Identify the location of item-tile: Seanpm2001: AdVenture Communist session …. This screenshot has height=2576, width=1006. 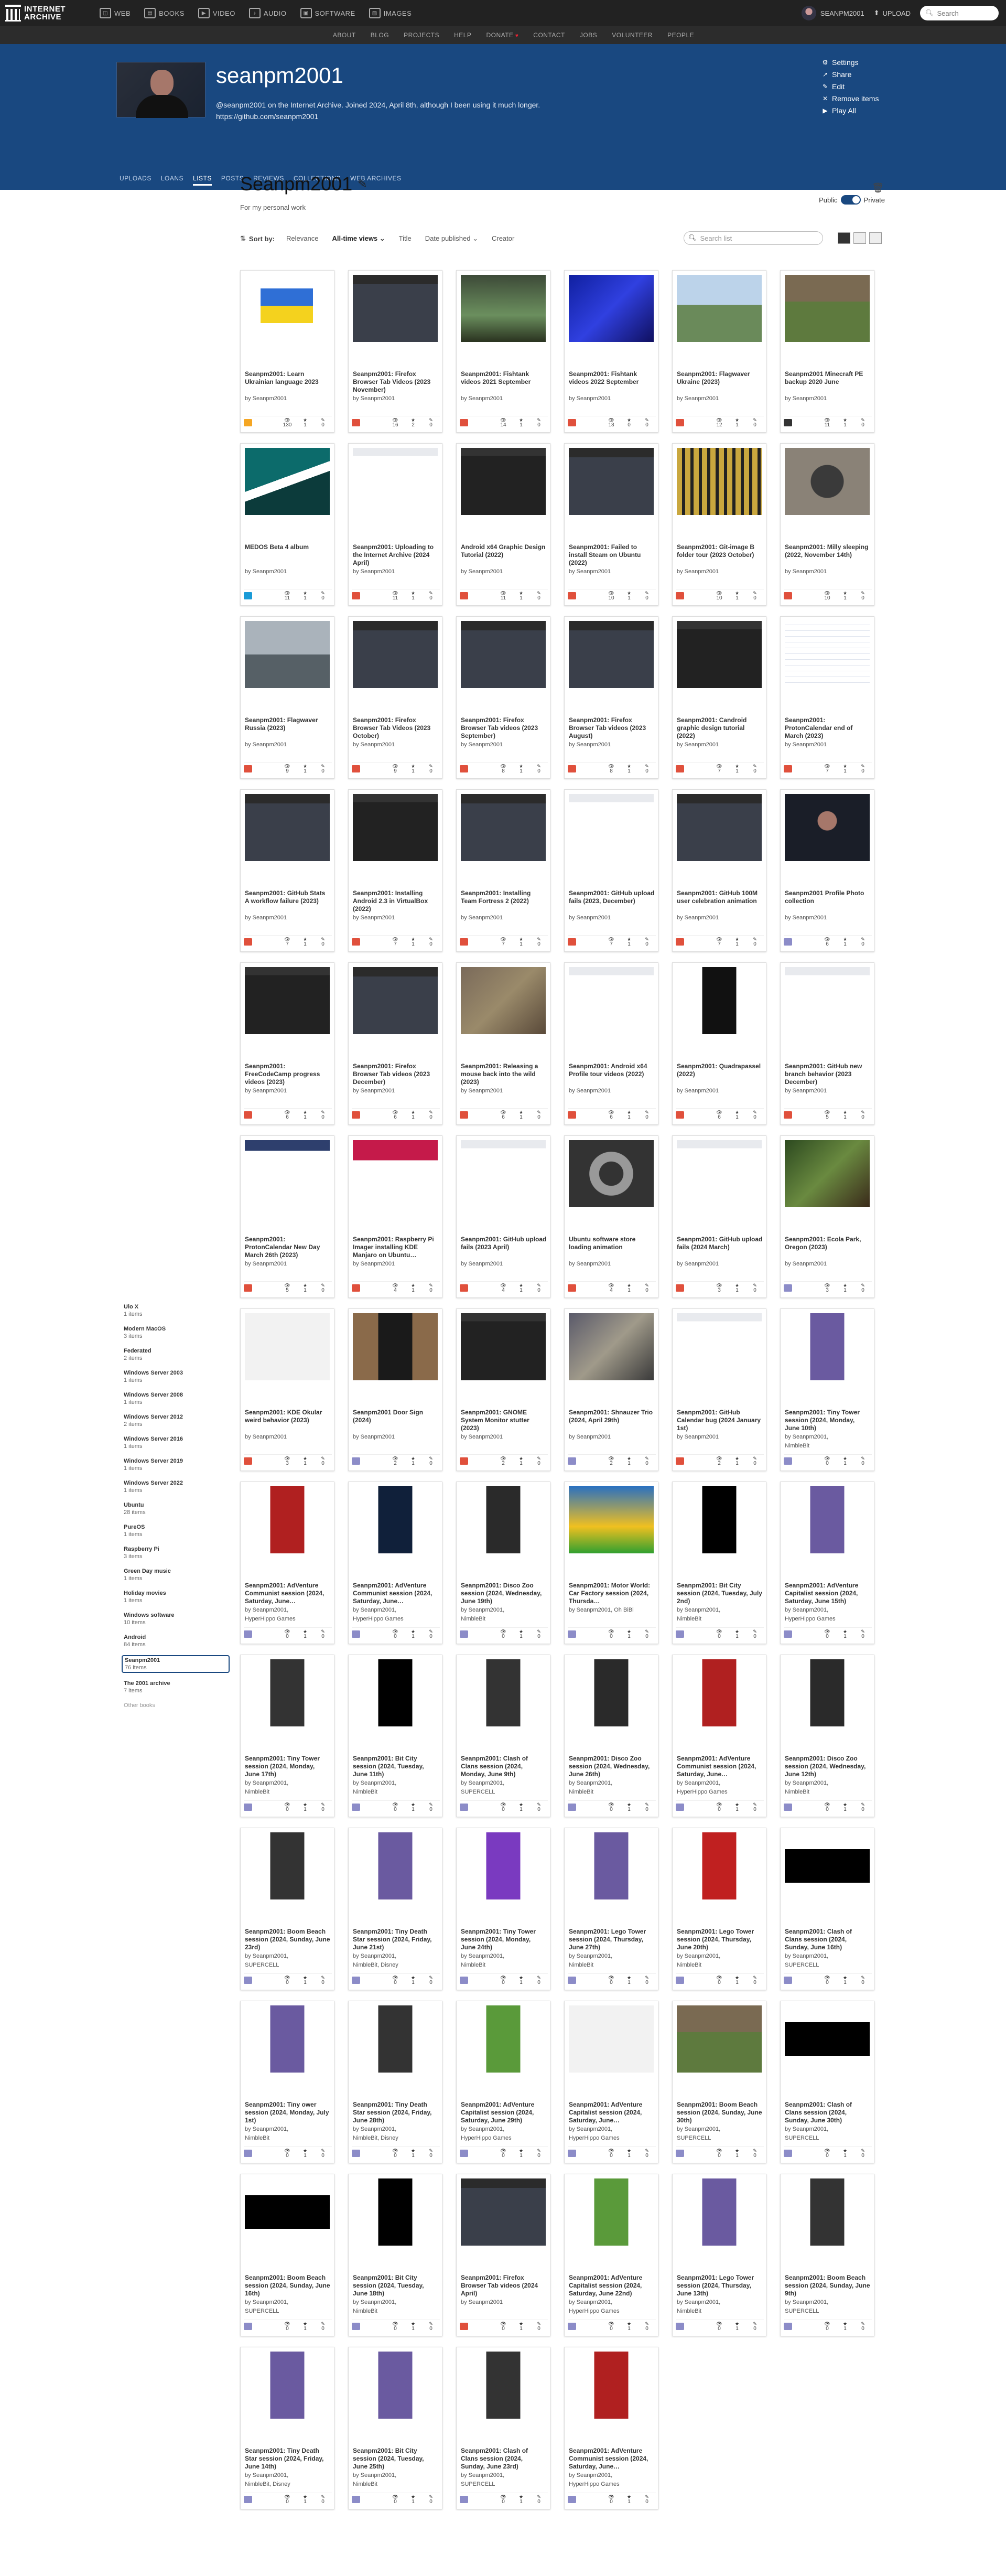
(395, 1563).